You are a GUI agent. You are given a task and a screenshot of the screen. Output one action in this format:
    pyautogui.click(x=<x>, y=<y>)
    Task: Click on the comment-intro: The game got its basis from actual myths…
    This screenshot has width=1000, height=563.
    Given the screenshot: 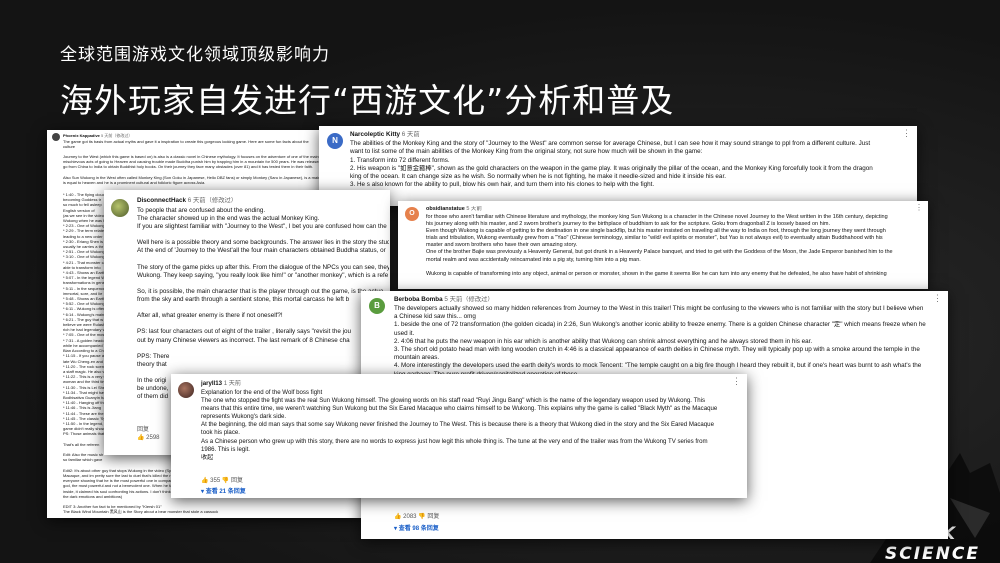 What is the action you would take?
    pyautogui.click(x=186, y=144)
    